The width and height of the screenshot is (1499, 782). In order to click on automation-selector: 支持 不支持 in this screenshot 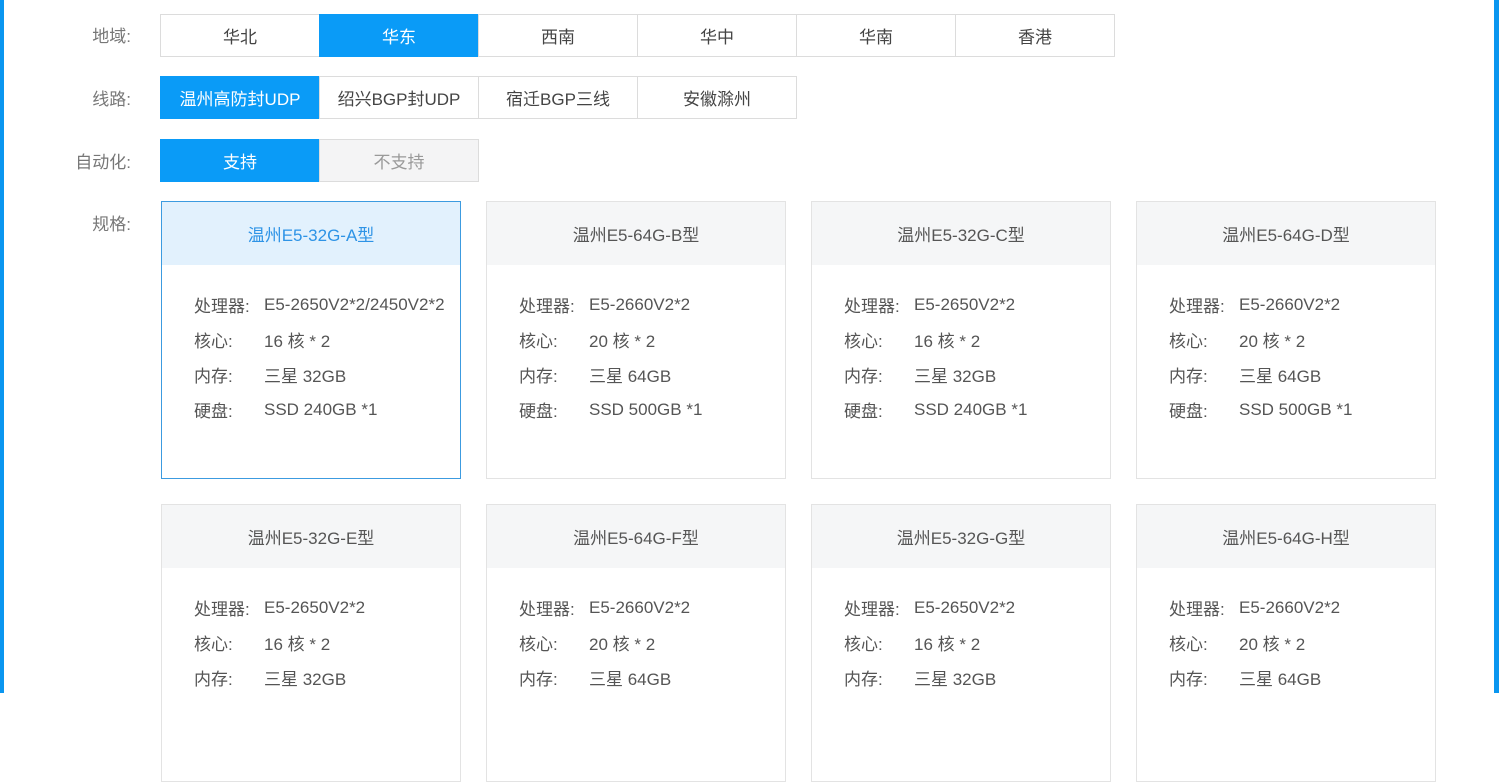, I will do `click(319, 160)`.